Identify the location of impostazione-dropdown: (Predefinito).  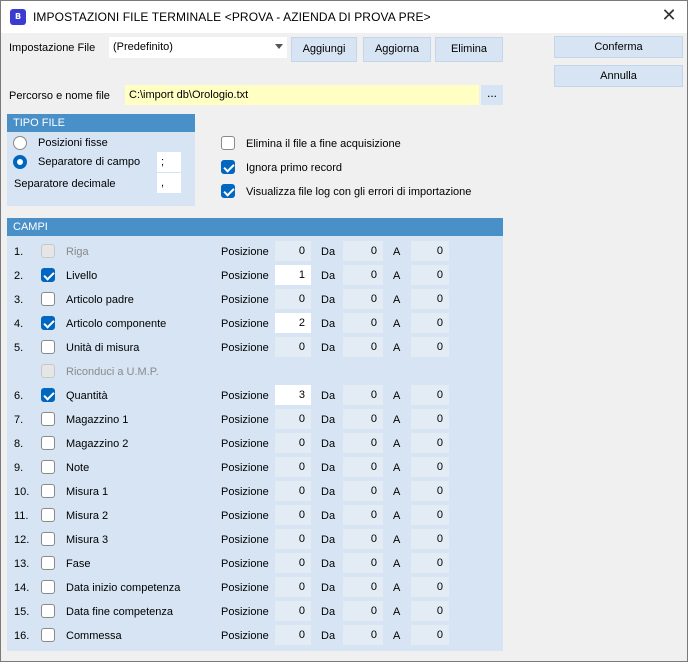
(198, 47).